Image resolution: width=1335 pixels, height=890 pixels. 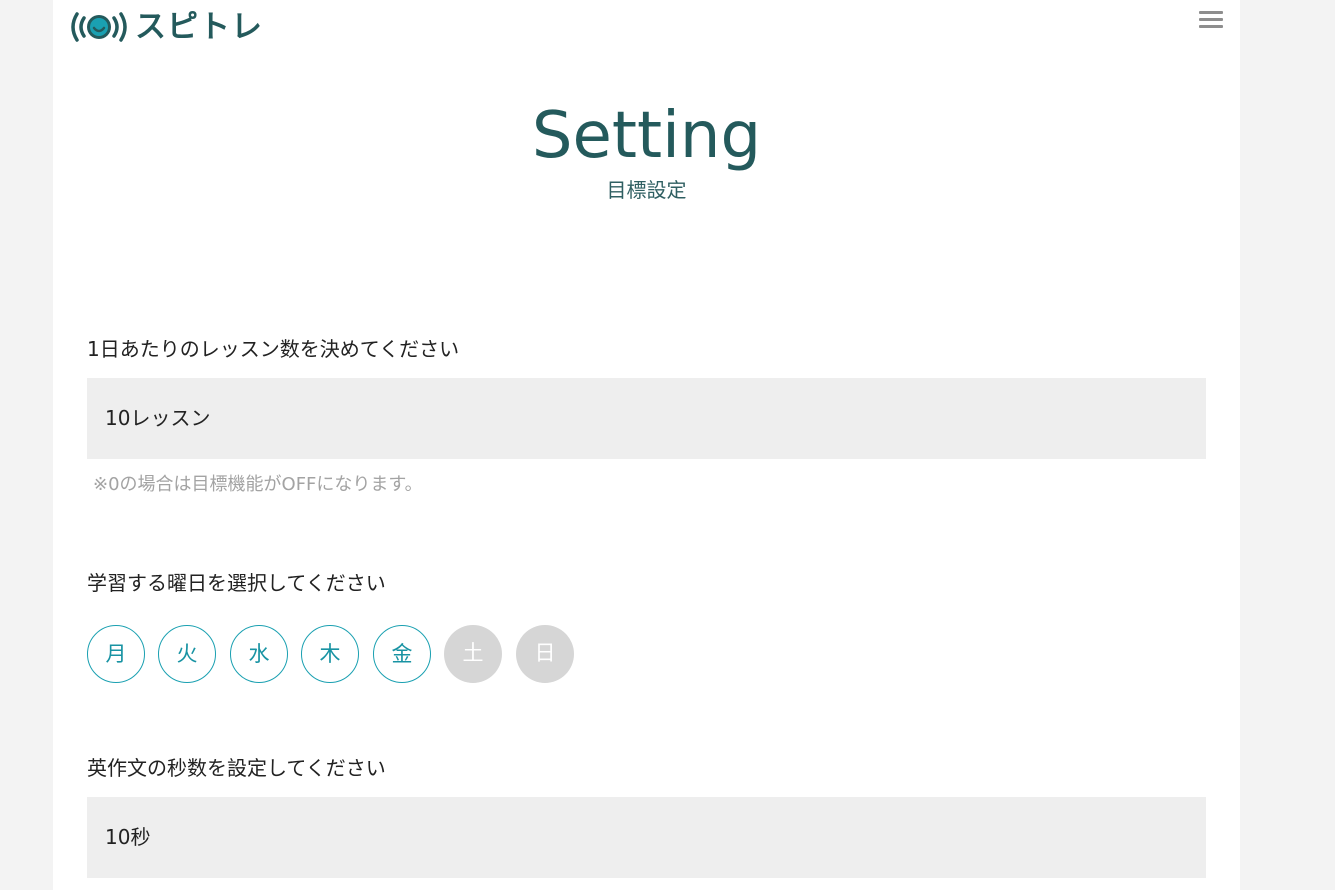 What do you see at coordinates (273, 349) in the screenshot?
I see `lessons-label: 1日あたりのレッスン数を決めてください` at bounding box center [273, 349].